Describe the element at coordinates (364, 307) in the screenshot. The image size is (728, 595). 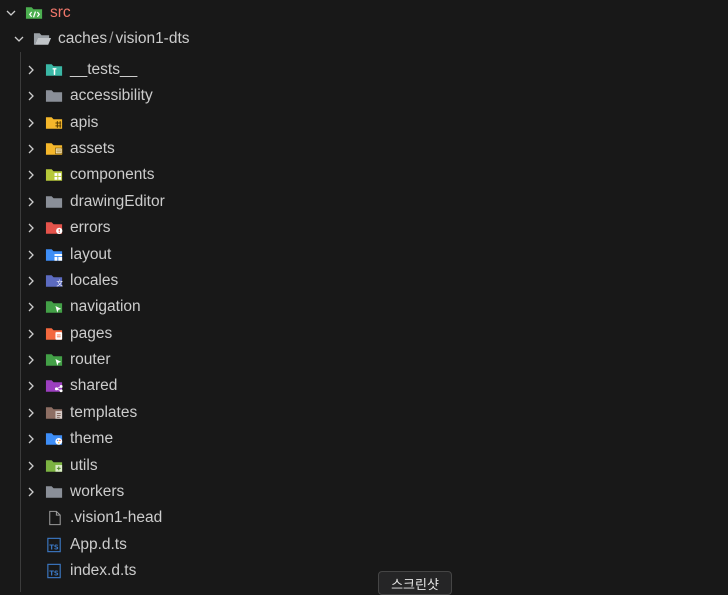
I see `tree-item-navigation: navigation` at that location.